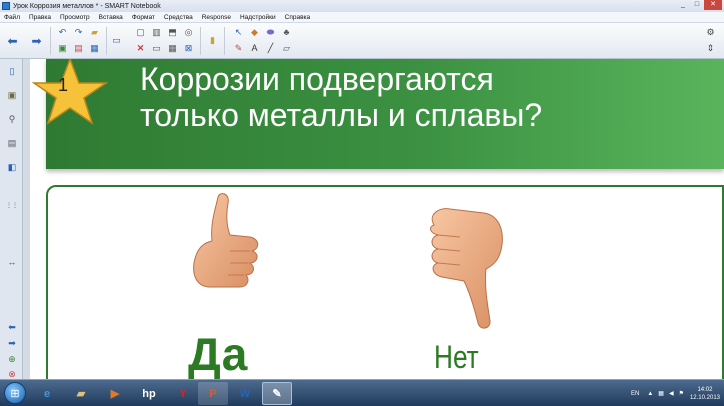 This screenshot has width=724, height=406. Describe the element at coordinates (12, 119) in the screenshot. I see `attachments-icon: ⚲` at that location.